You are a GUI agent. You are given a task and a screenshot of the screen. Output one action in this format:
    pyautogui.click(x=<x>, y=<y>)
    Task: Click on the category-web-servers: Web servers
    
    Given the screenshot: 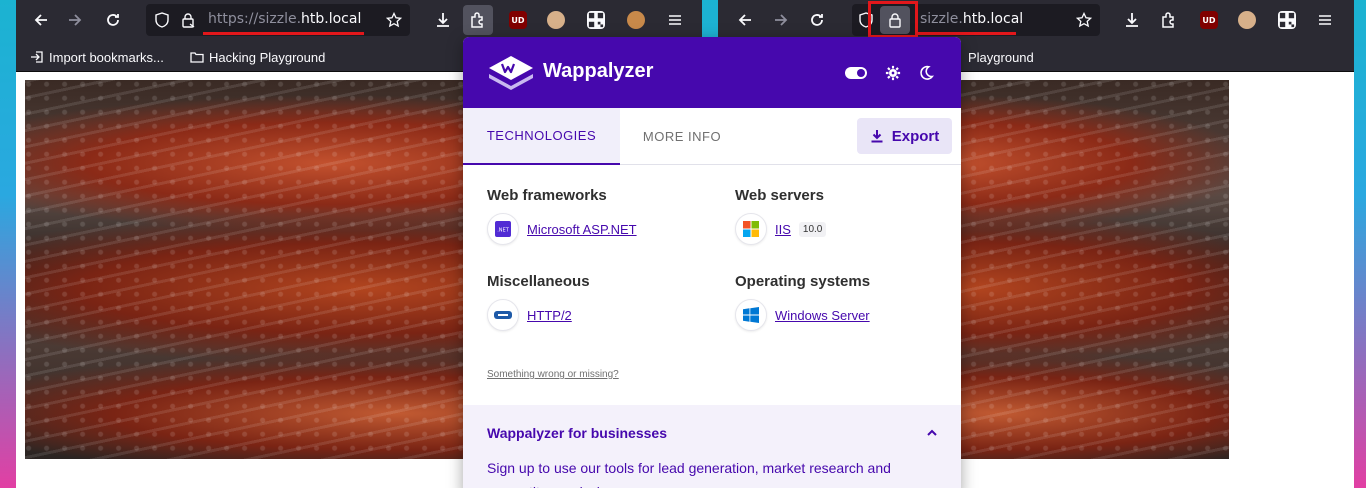 What is the action you would take?
    pyautogui.click(x=779, y=195)
    